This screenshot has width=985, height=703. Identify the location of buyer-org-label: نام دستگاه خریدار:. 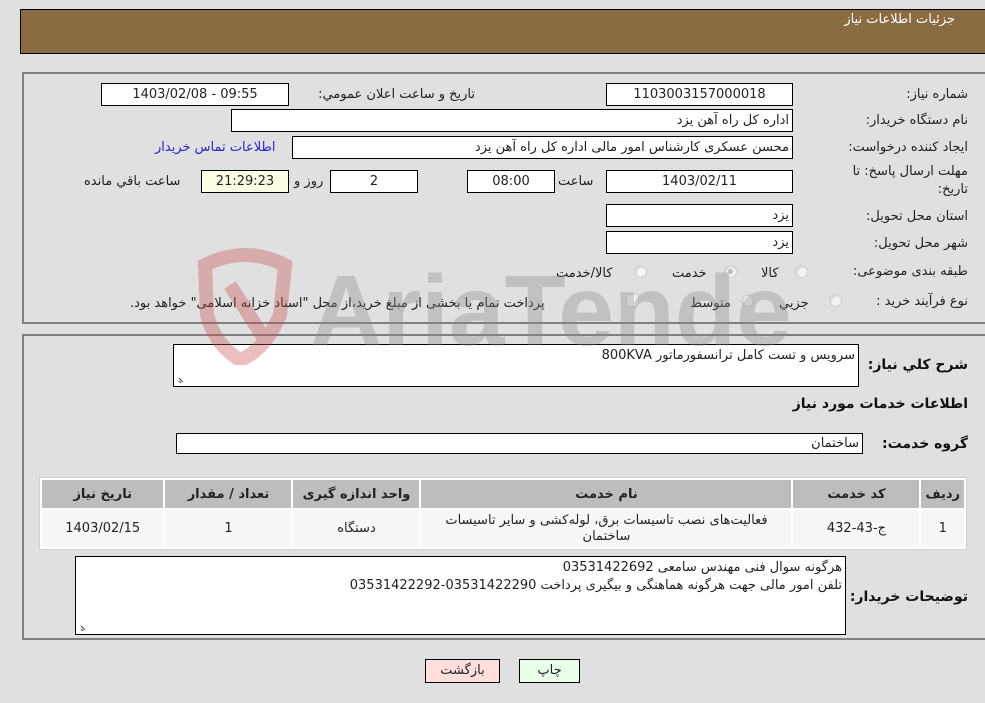
(916, 120).